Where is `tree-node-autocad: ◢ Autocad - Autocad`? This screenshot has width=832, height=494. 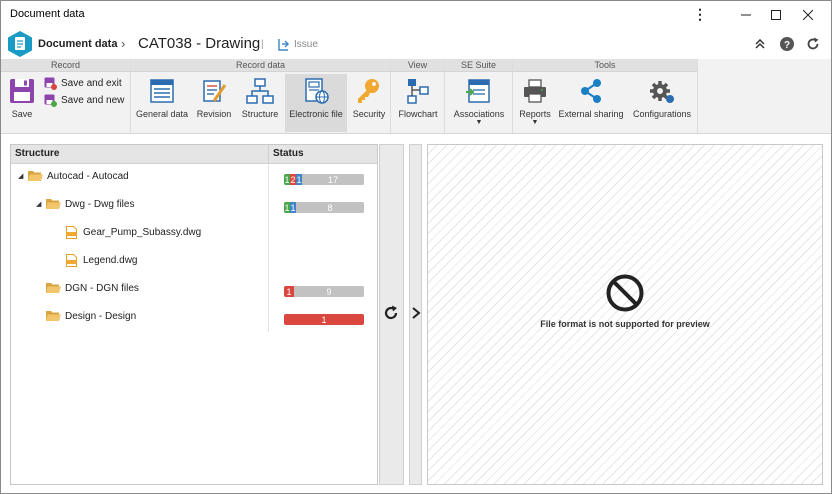 tree-node-autocad: ◢ Autocad - Autocad is located at coordinates (73, 176).